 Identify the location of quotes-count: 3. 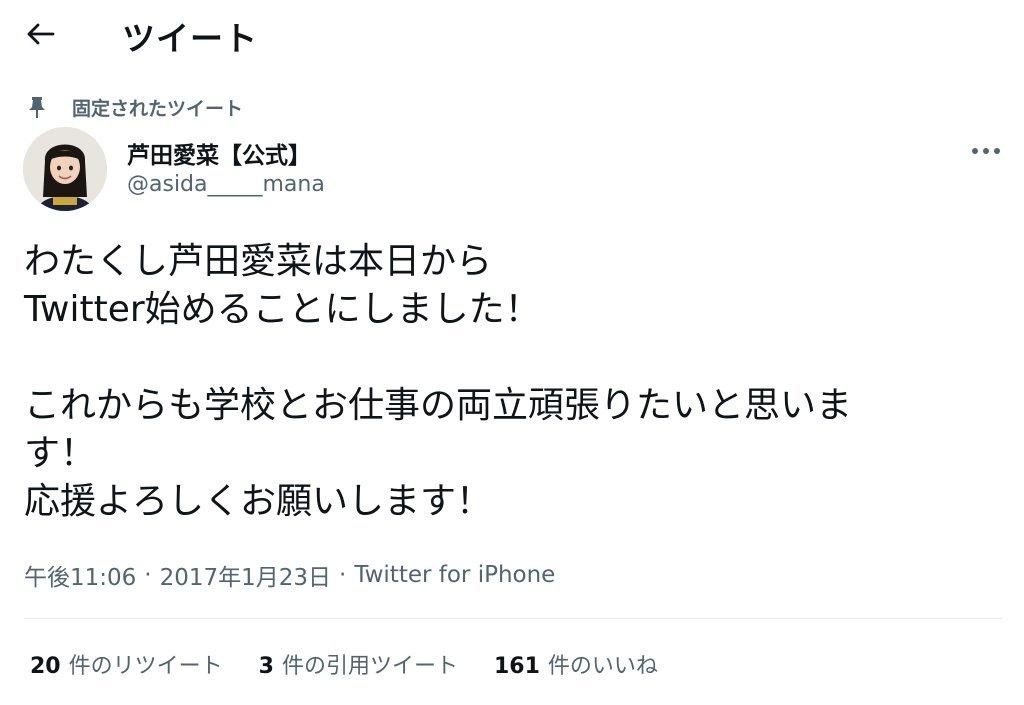
(266, 666).